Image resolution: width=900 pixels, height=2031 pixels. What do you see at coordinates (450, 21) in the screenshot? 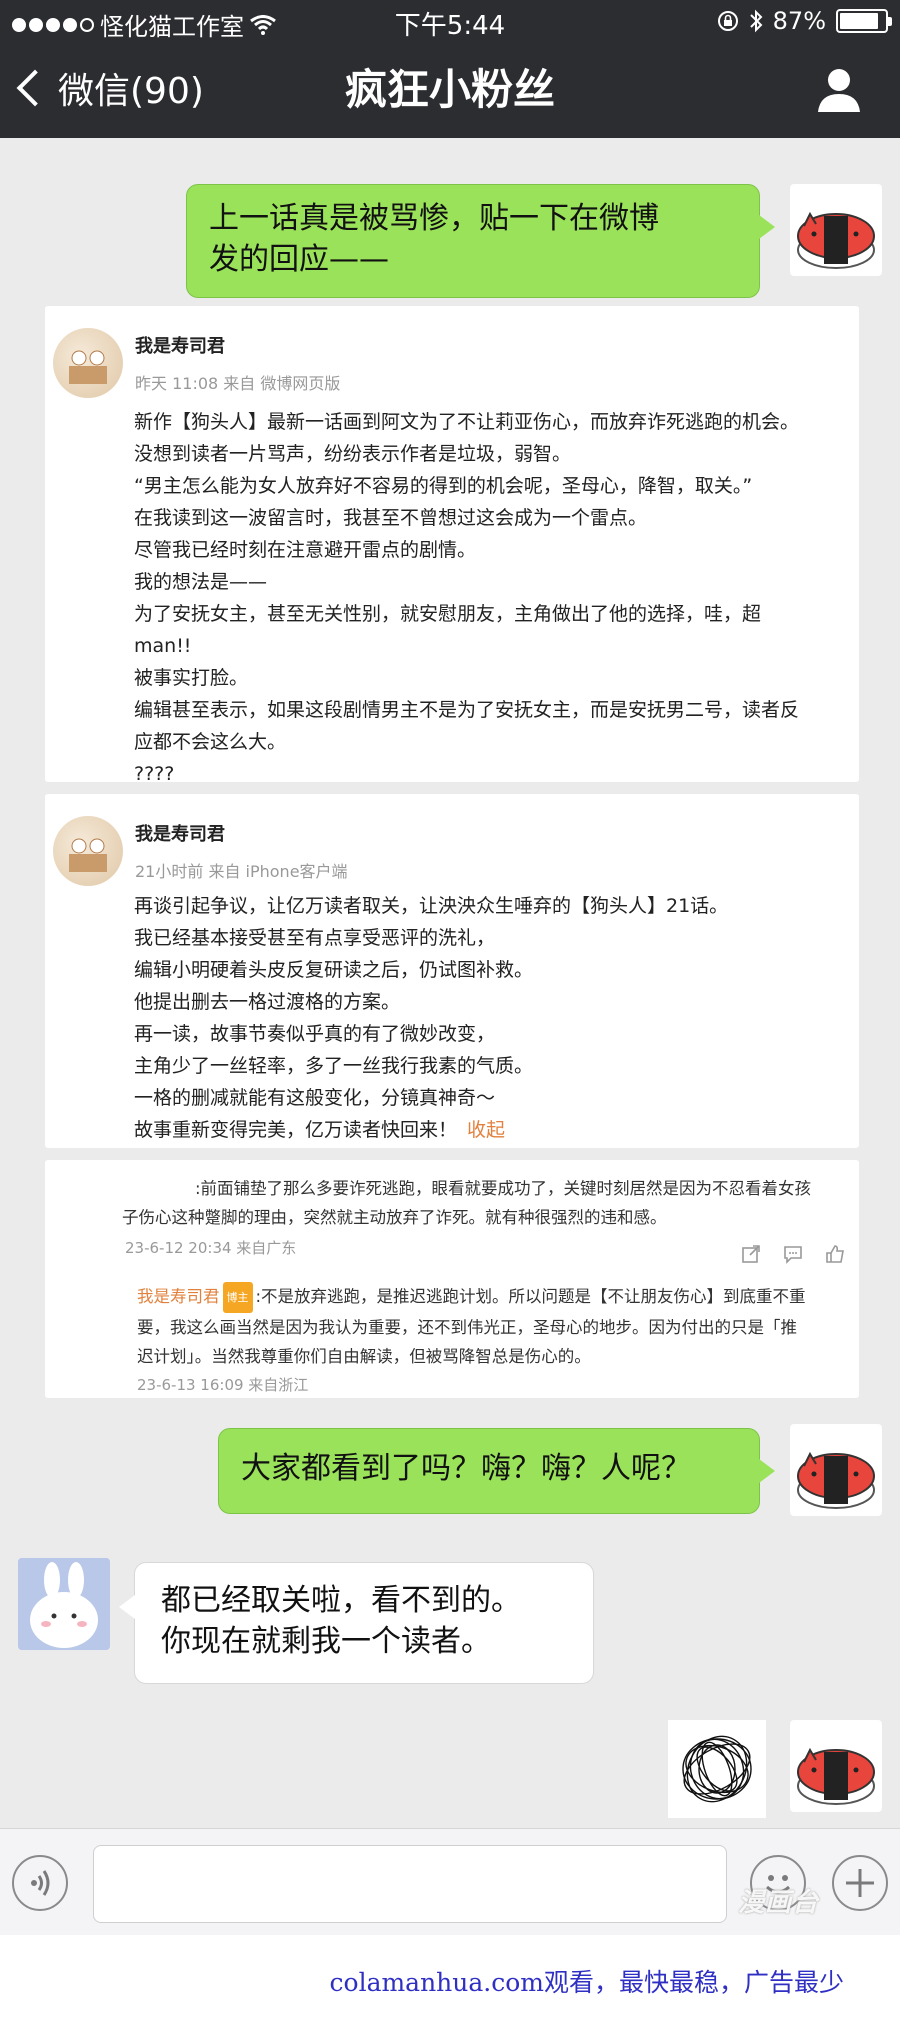
I see `status-bar: 怪化猫工作室 下午5:44 87%` at bounding box center [450, 21].